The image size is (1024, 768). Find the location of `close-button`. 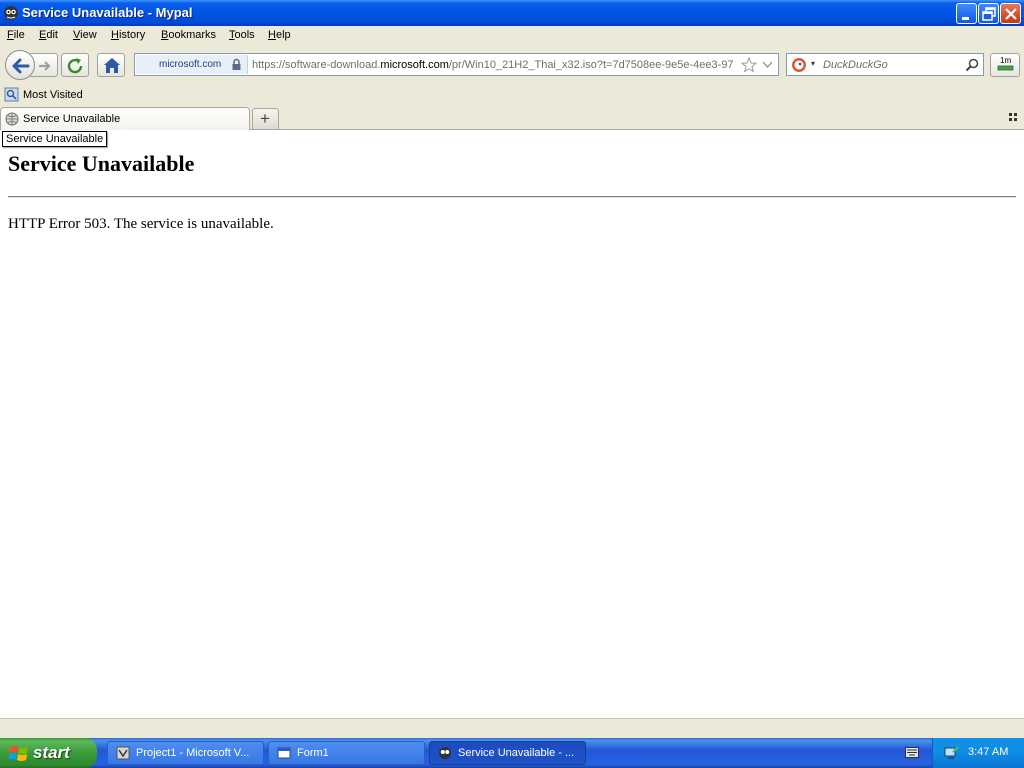

close-button is located at coordinates (1010, 13).